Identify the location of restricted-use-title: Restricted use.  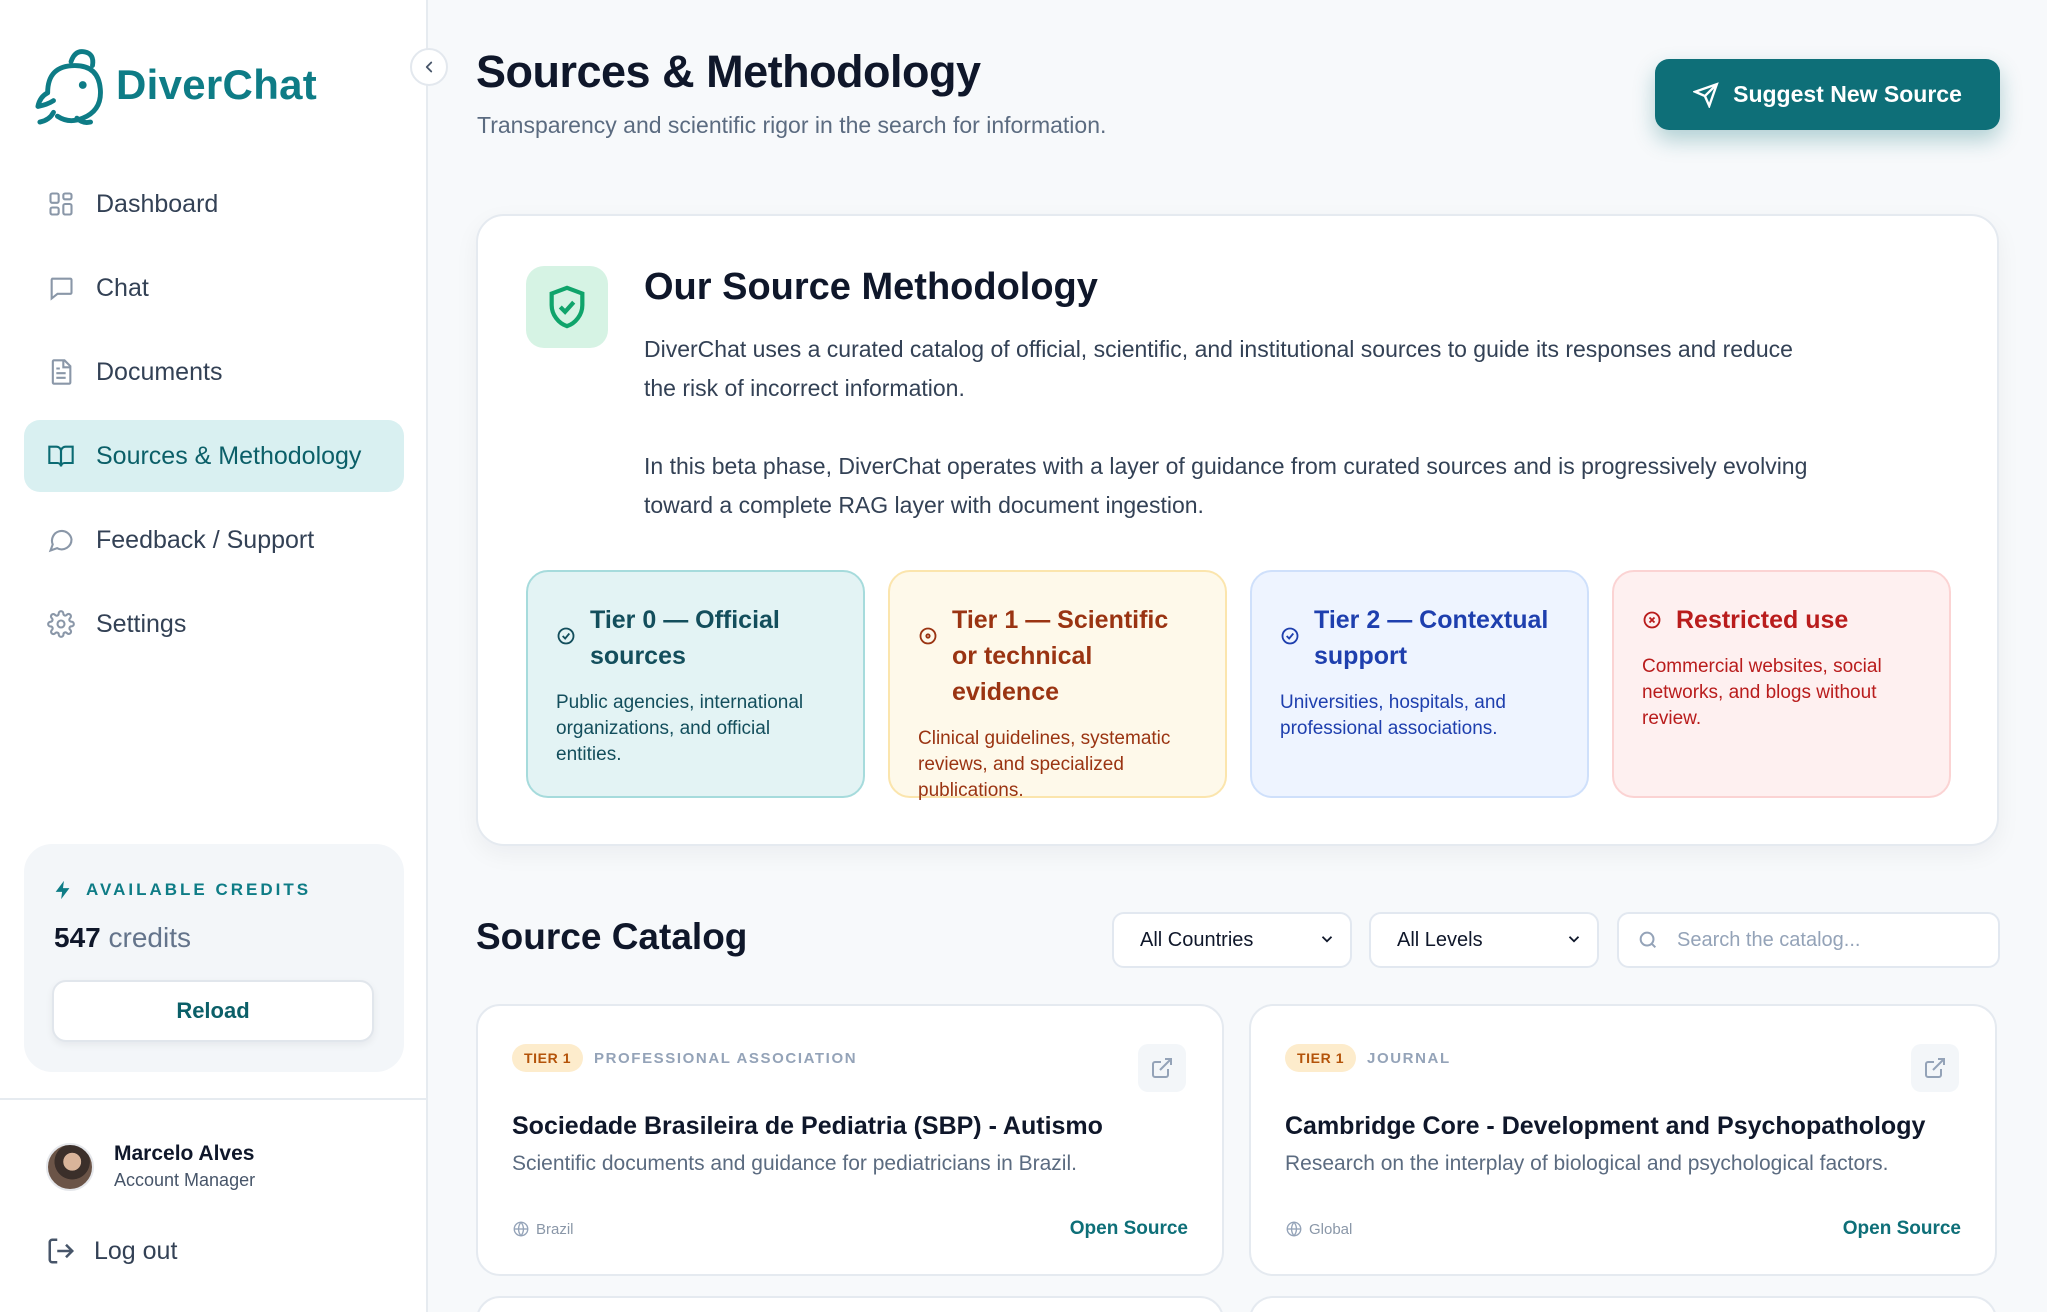
(1762, 620).